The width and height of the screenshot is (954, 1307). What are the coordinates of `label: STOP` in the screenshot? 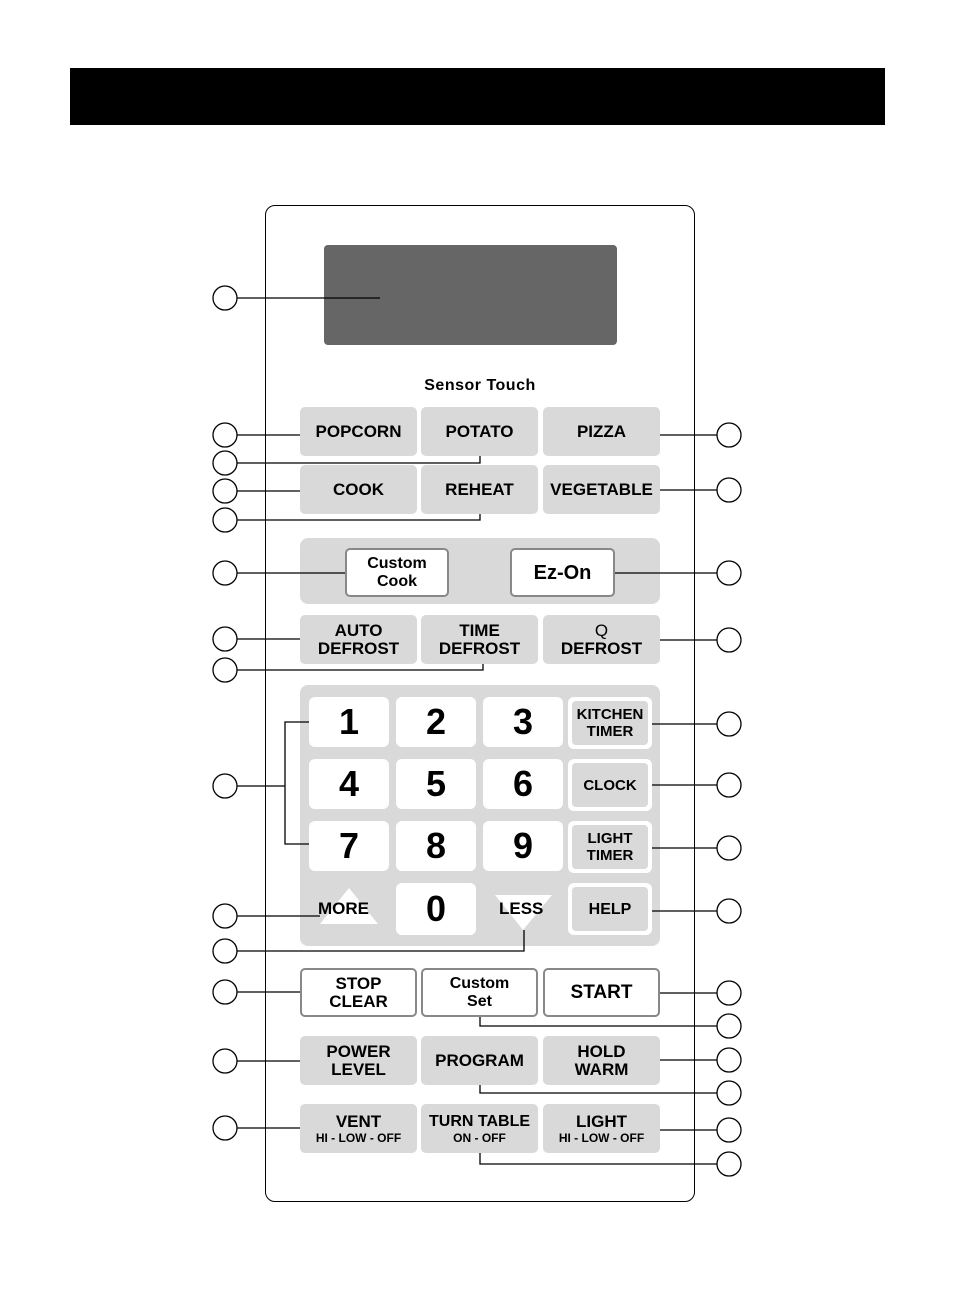 It's located at (358, 983).